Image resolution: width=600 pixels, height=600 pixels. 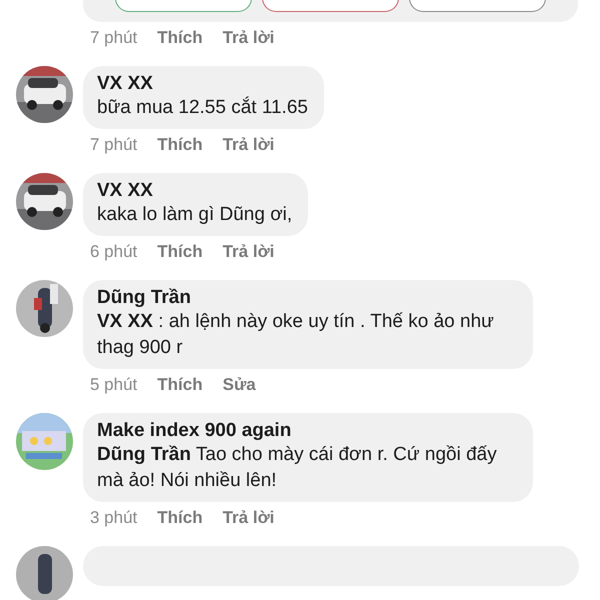 I want to click on comment-text: bữa mua 12.55 cắt 11.65, so click(x=202, y=108).